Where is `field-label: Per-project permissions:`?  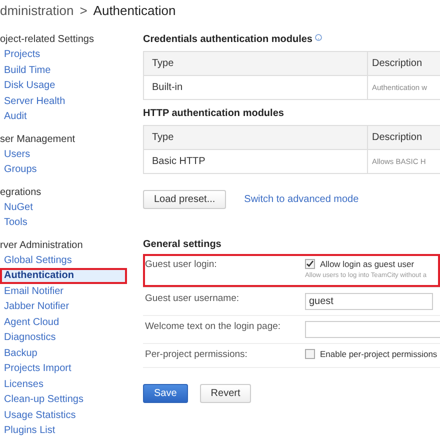 field-label: Per-project permissions: is located at coordinates (196, 355).